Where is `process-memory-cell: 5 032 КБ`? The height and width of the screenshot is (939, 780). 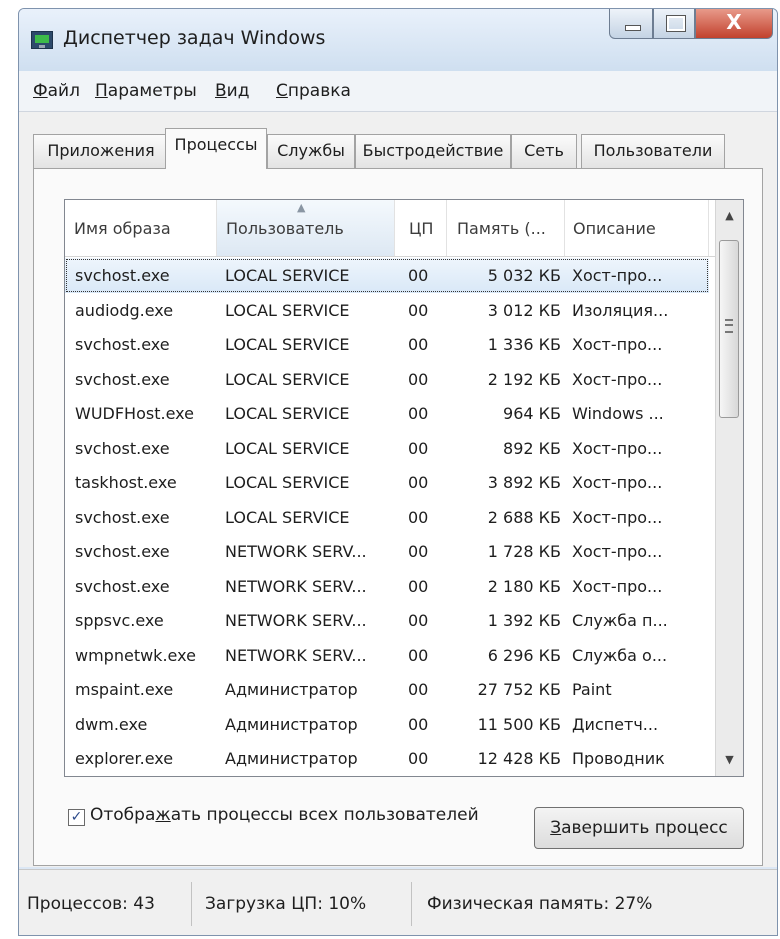
process-memory-cell: 5 032 КБ is located at coordinates (524, 275).